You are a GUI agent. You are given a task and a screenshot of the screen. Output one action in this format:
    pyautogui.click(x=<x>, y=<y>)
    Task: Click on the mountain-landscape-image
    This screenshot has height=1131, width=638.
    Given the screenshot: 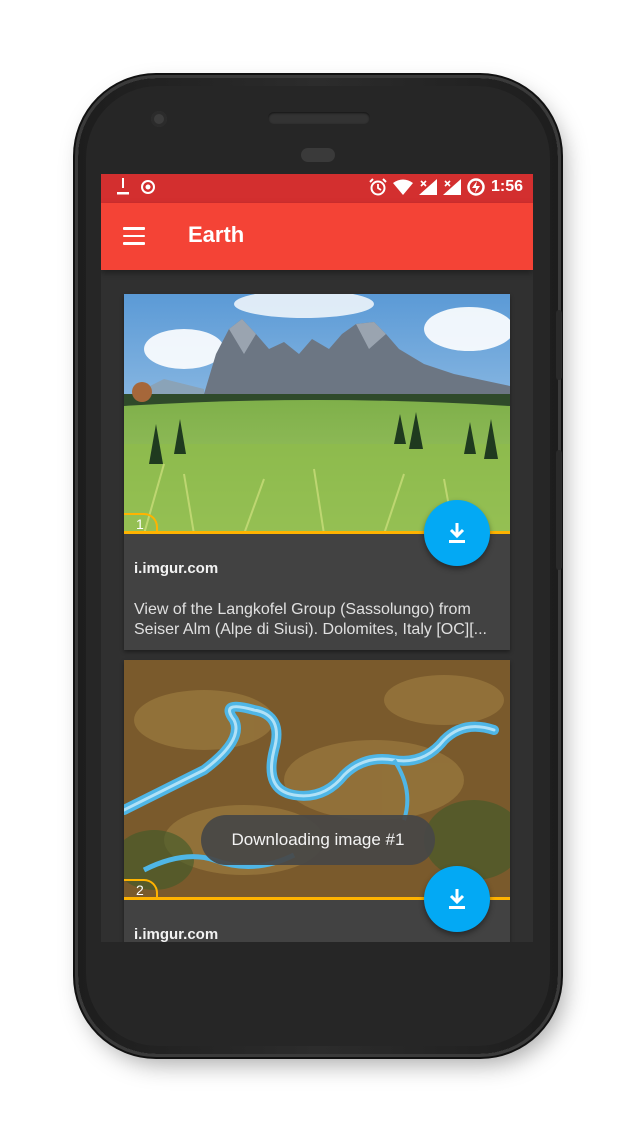 What is the action you would take?
    pyautogui.click(x=317, y=414)
    